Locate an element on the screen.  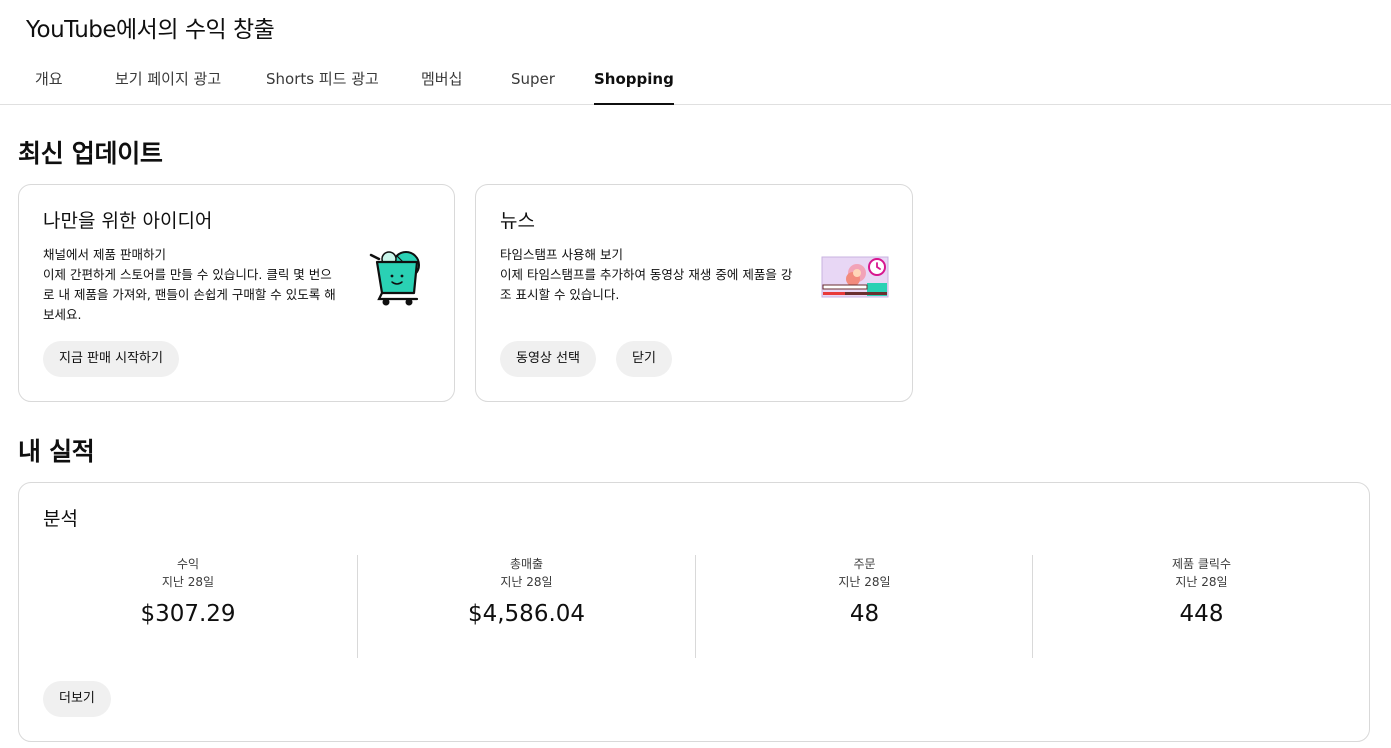
tab-super: Super is located at coordinates (533, 80).